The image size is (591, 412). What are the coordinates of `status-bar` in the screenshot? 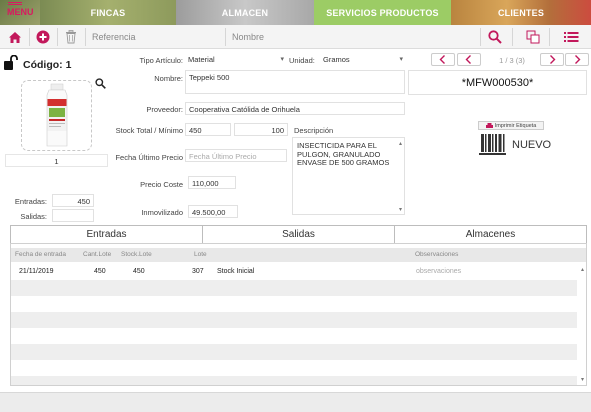 It's located at (295, 402).